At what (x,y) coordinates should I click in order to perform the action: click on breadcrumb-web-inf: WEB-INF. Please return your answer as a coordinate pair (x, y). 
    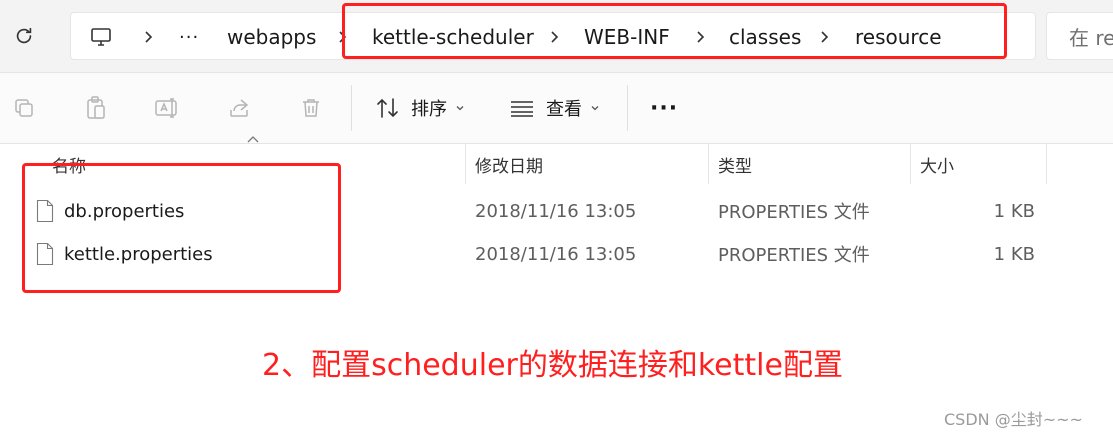
    Looking at the image, I should click on (627, 37).